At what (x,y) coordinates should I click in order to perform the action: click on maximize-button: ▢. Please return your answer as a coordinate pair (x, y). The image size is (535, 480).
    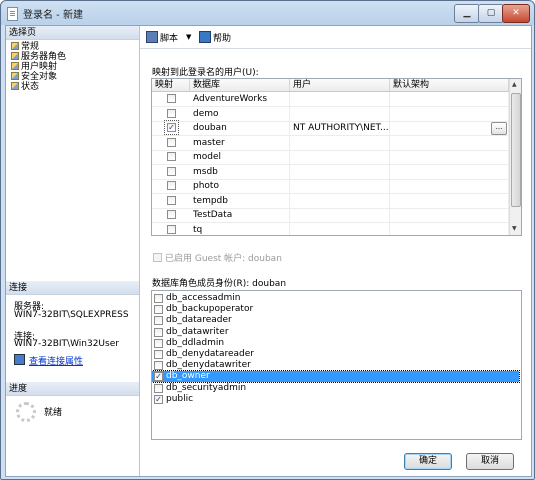
    Looking at the image, I should click on (491, 13).